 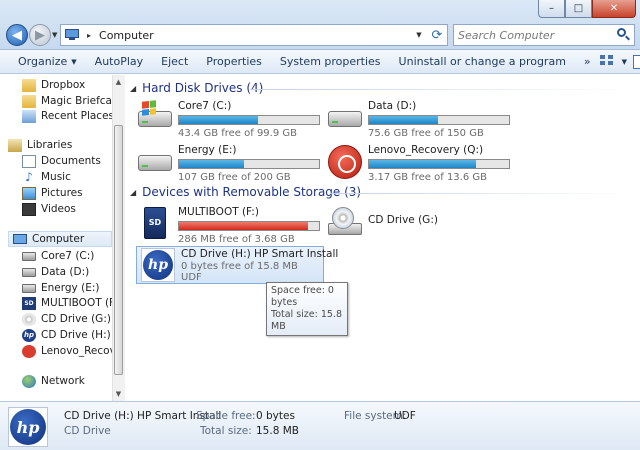 What do you see at coordinates (302, 296) in the screenshot?
I see `tooltip-space-free: Space free: 0 bytes` at bounding box center [302, 296].